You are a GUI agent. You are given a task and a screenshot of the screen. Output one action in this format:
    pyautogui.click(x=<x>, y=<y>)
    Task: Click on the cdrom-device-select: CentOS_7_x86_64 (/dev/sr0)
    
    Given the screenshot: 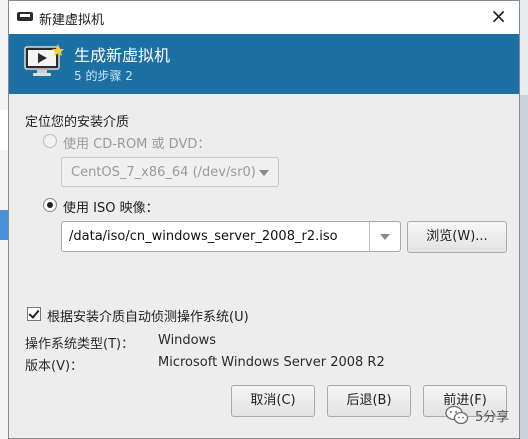 What is the action you would take?
    pyautogui.click(x=170, y=172)
    